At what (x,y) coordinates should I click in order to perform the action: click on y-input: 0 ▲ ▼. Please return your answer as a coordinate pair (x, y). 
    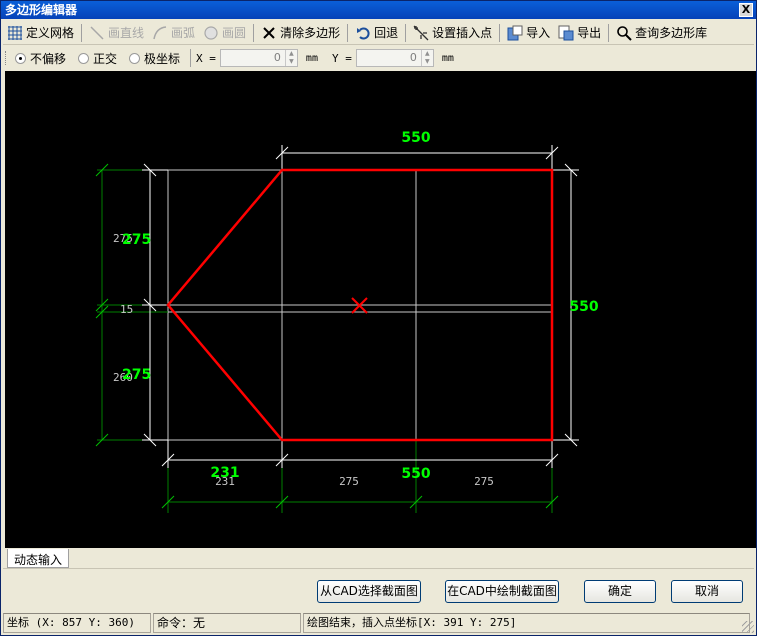
    Looking at the image, I should click on (394, 58).